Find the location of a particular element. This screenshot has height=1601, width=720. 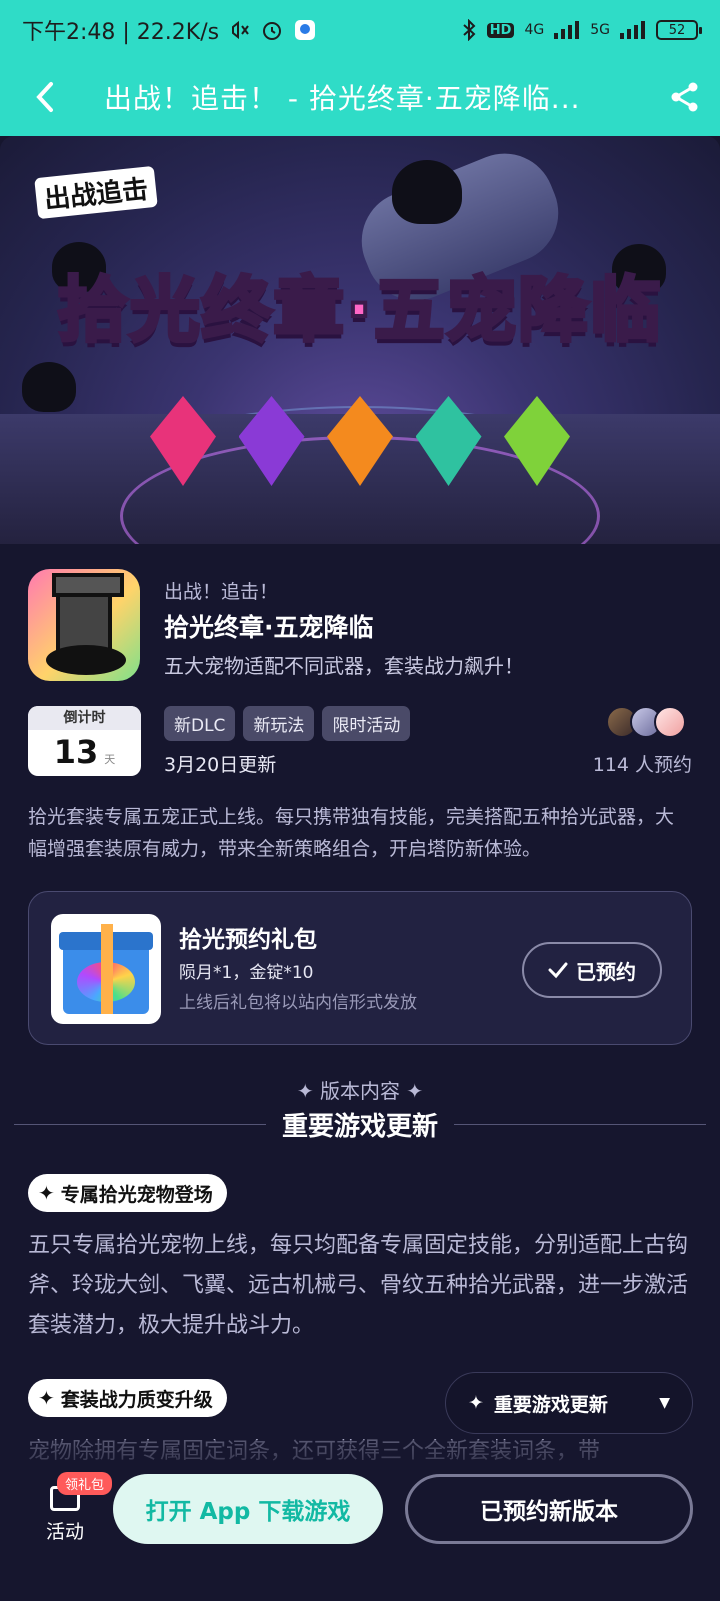

mute-icon is located at coordinates (240, 30).